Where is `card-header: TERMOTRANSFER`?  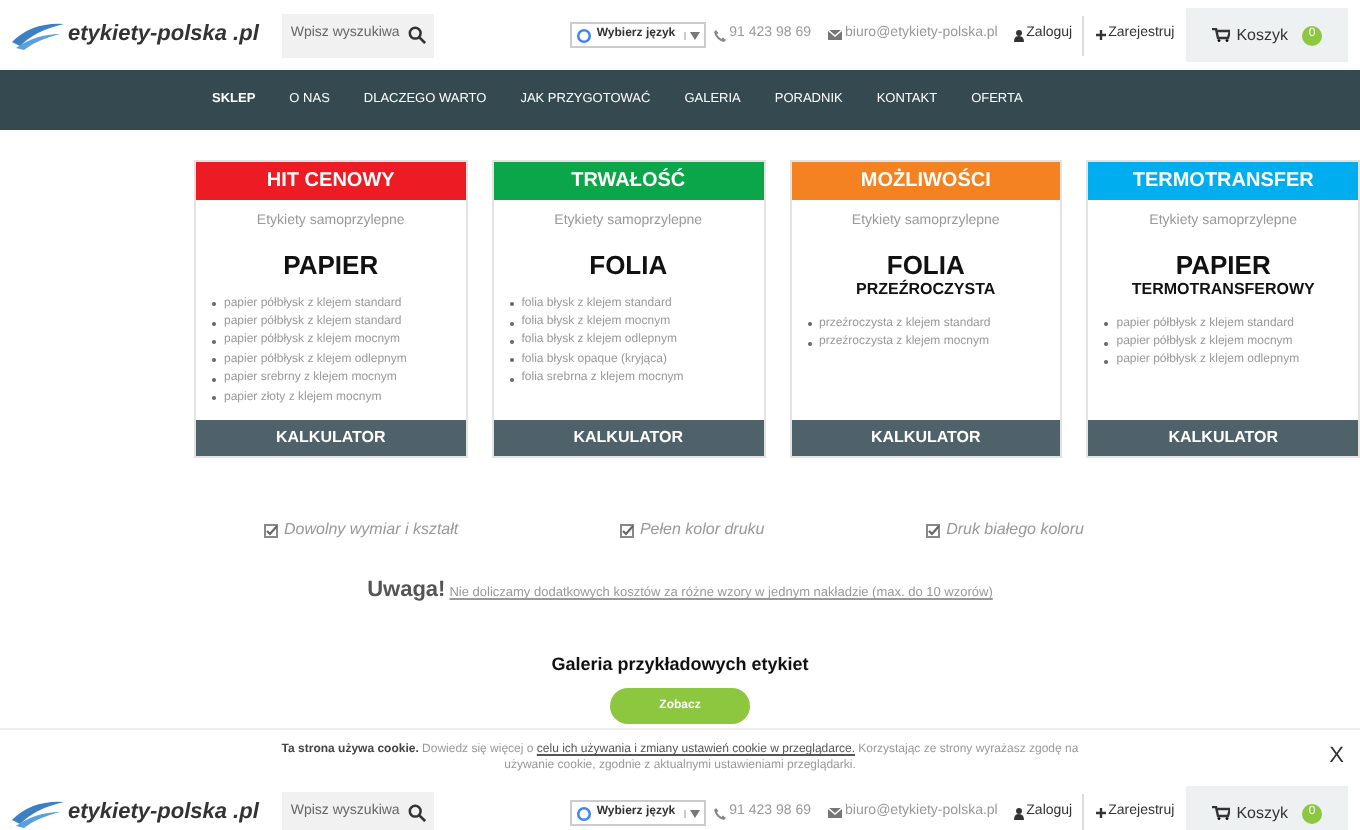 card-header: TERMOTRANSFER is located at coordinates (1223, 181).